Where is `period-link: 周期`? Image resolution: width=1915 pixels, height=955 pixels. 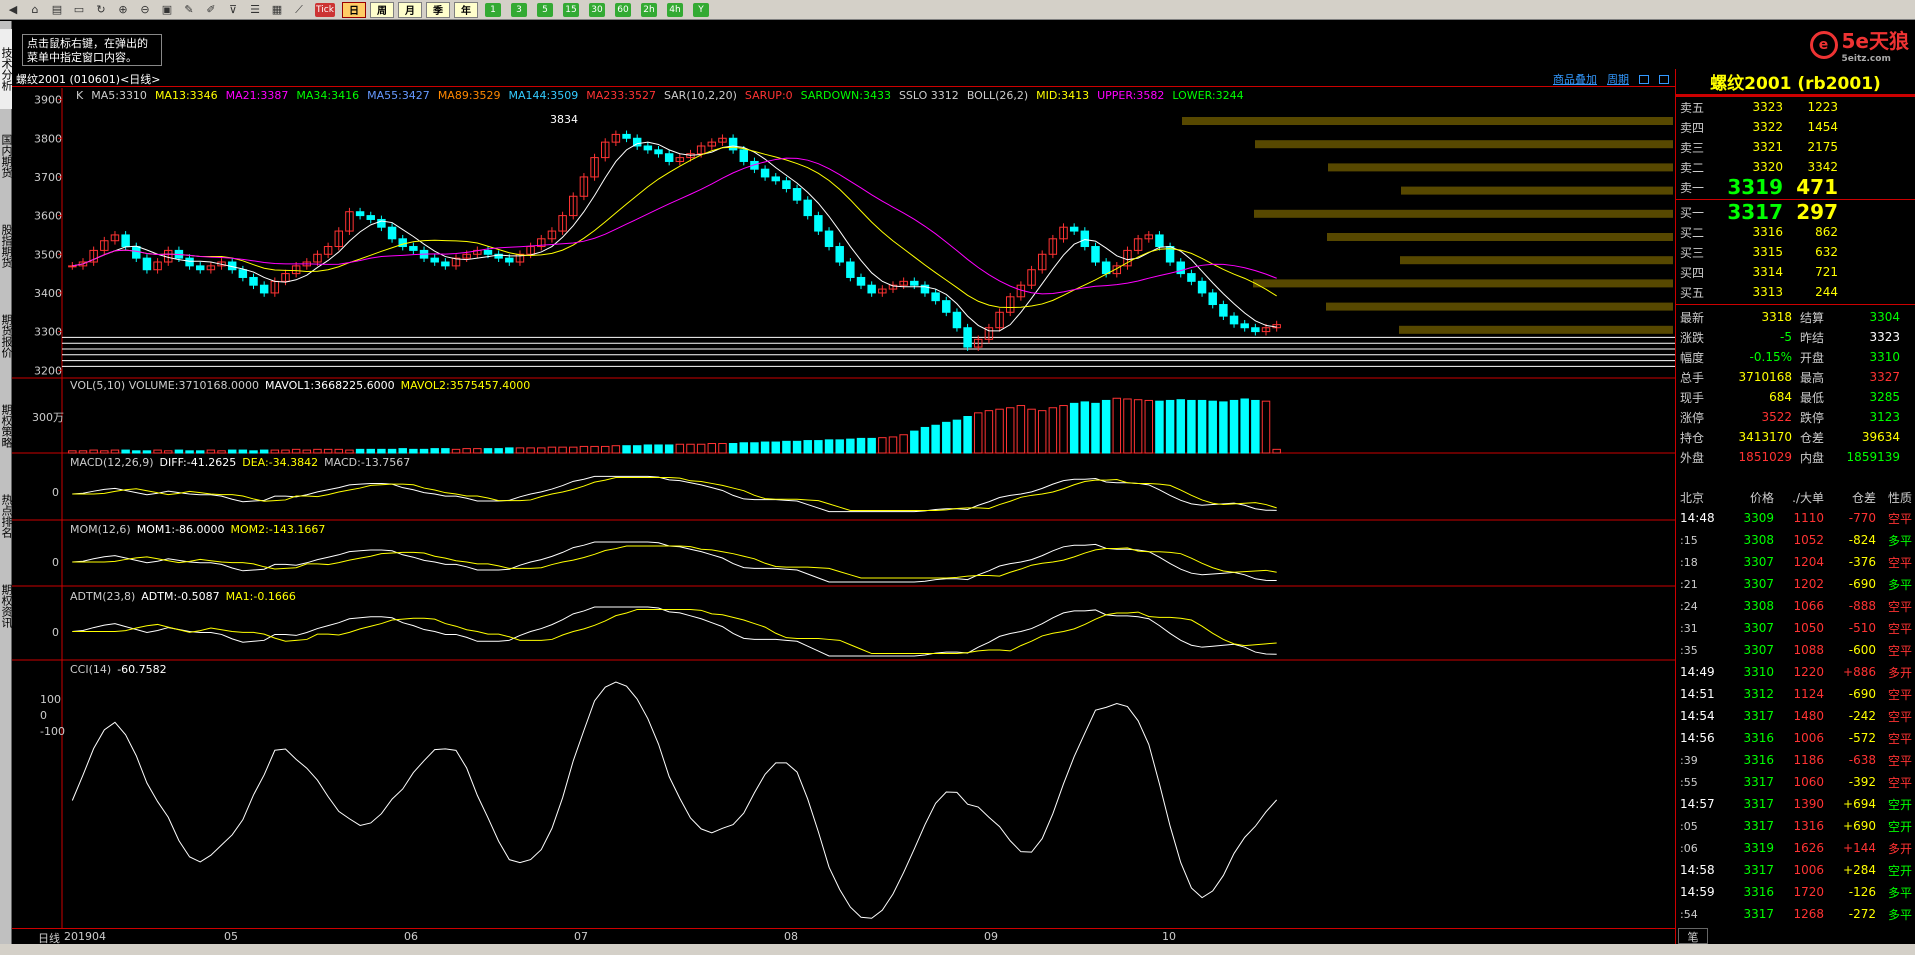
period-link: 周期 is located at coordinates (1618, 79).